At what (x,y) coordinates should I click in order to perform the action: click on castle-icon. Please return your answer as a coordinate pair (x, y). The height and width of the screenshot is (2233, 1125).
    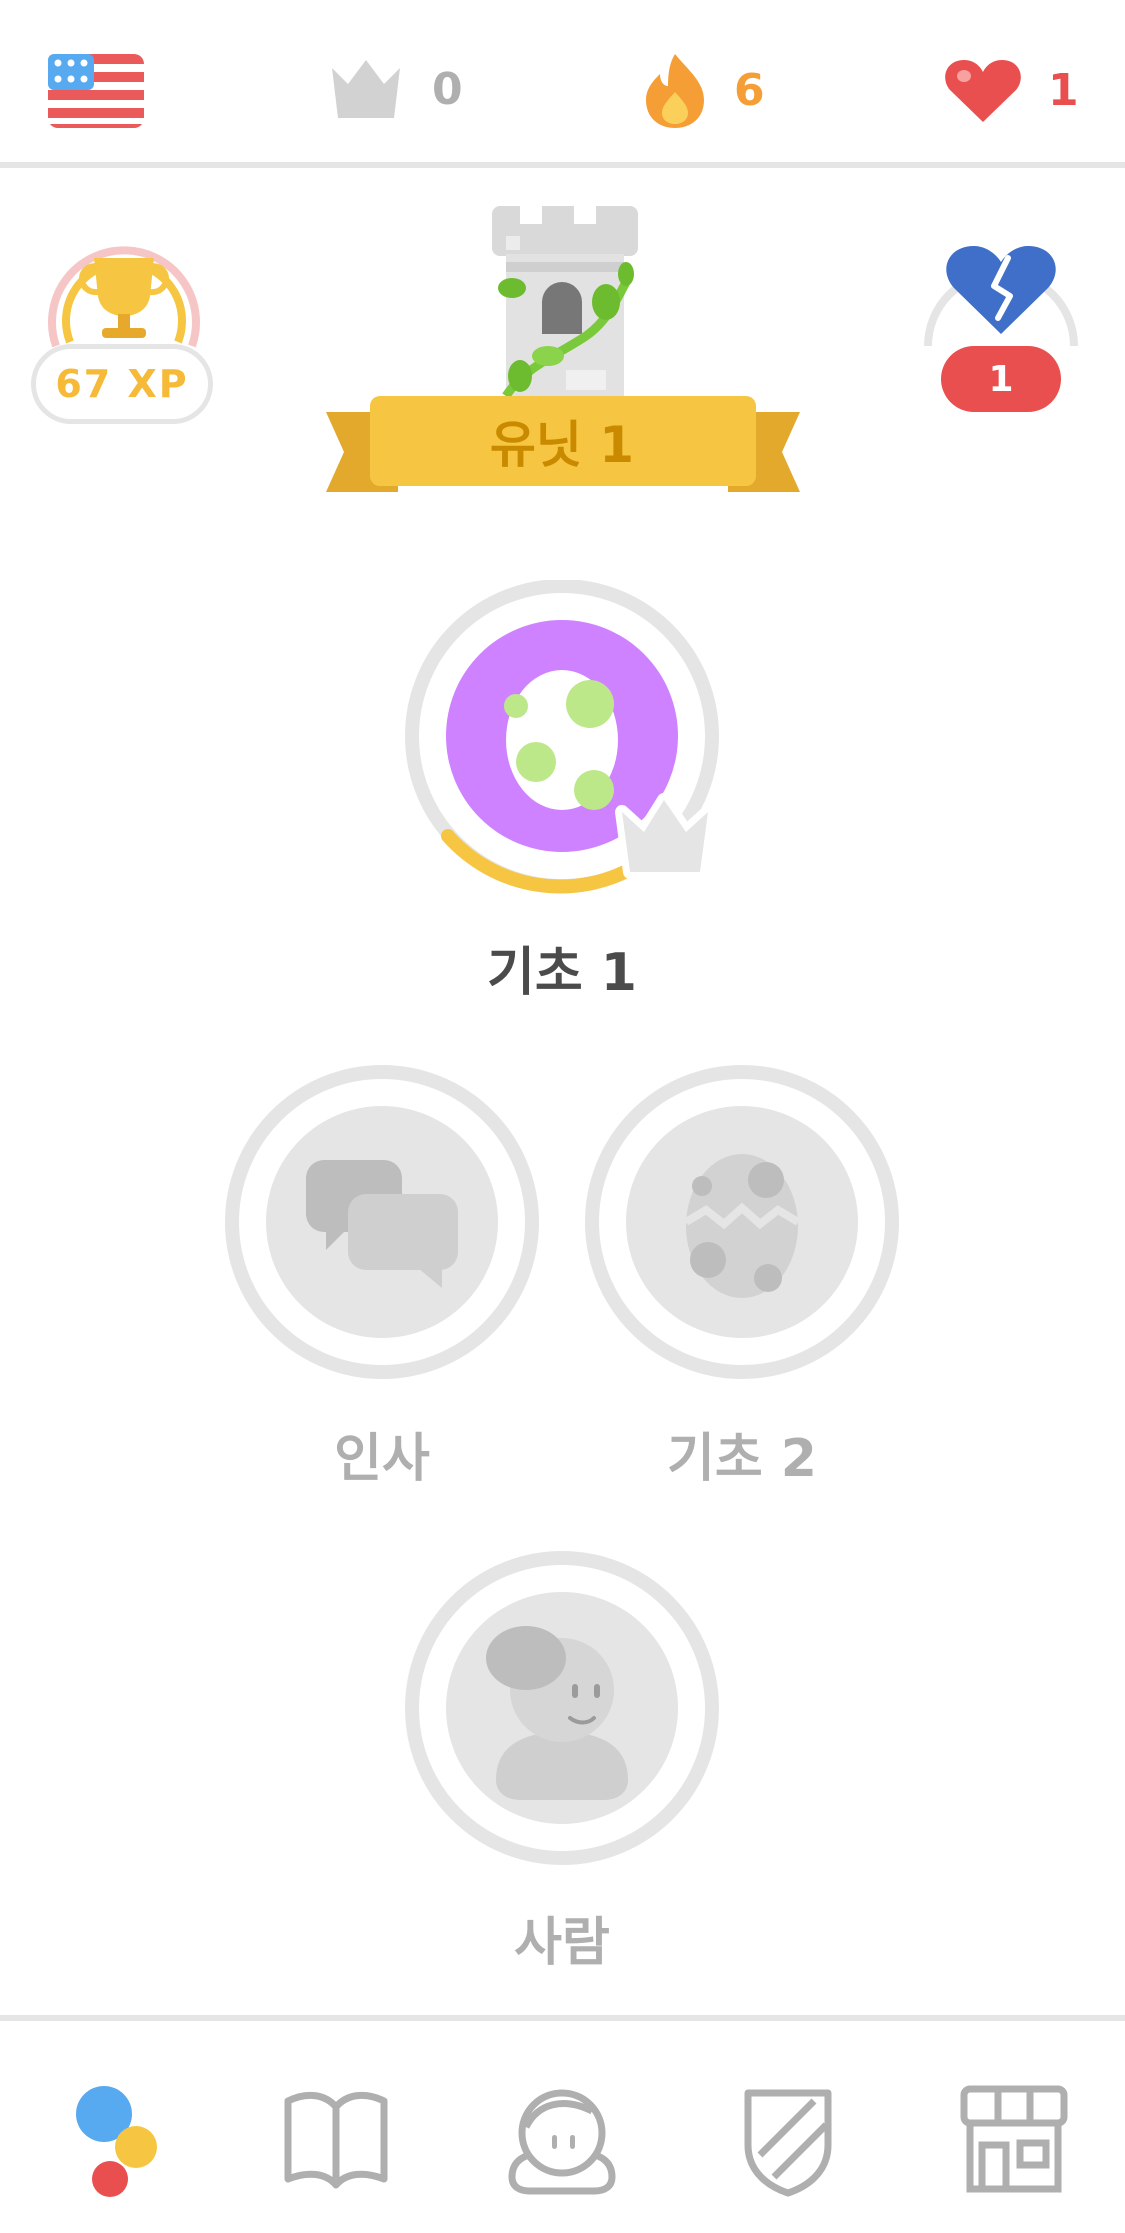
    Looking at the image, I should click on (565, 302).